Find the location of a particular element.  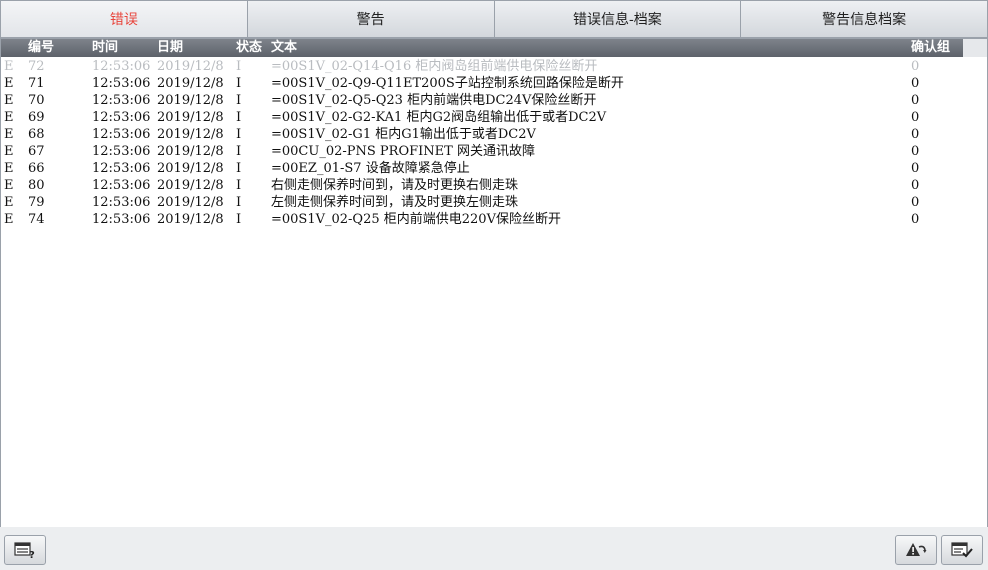

column-header-text: 文本 is located at coordinates (284, 48).